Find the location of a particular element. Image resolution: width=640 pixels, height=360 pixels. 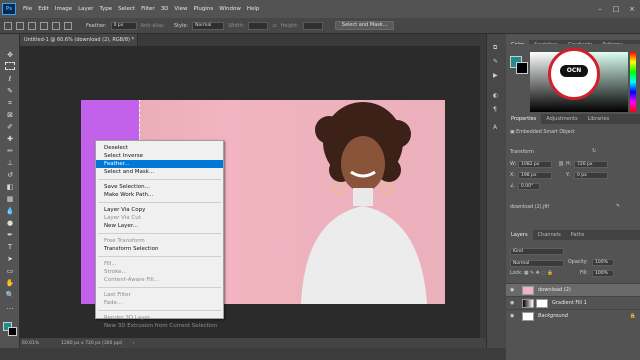

blur-tool-icon: 💧 is located at coordinates (10, 211).